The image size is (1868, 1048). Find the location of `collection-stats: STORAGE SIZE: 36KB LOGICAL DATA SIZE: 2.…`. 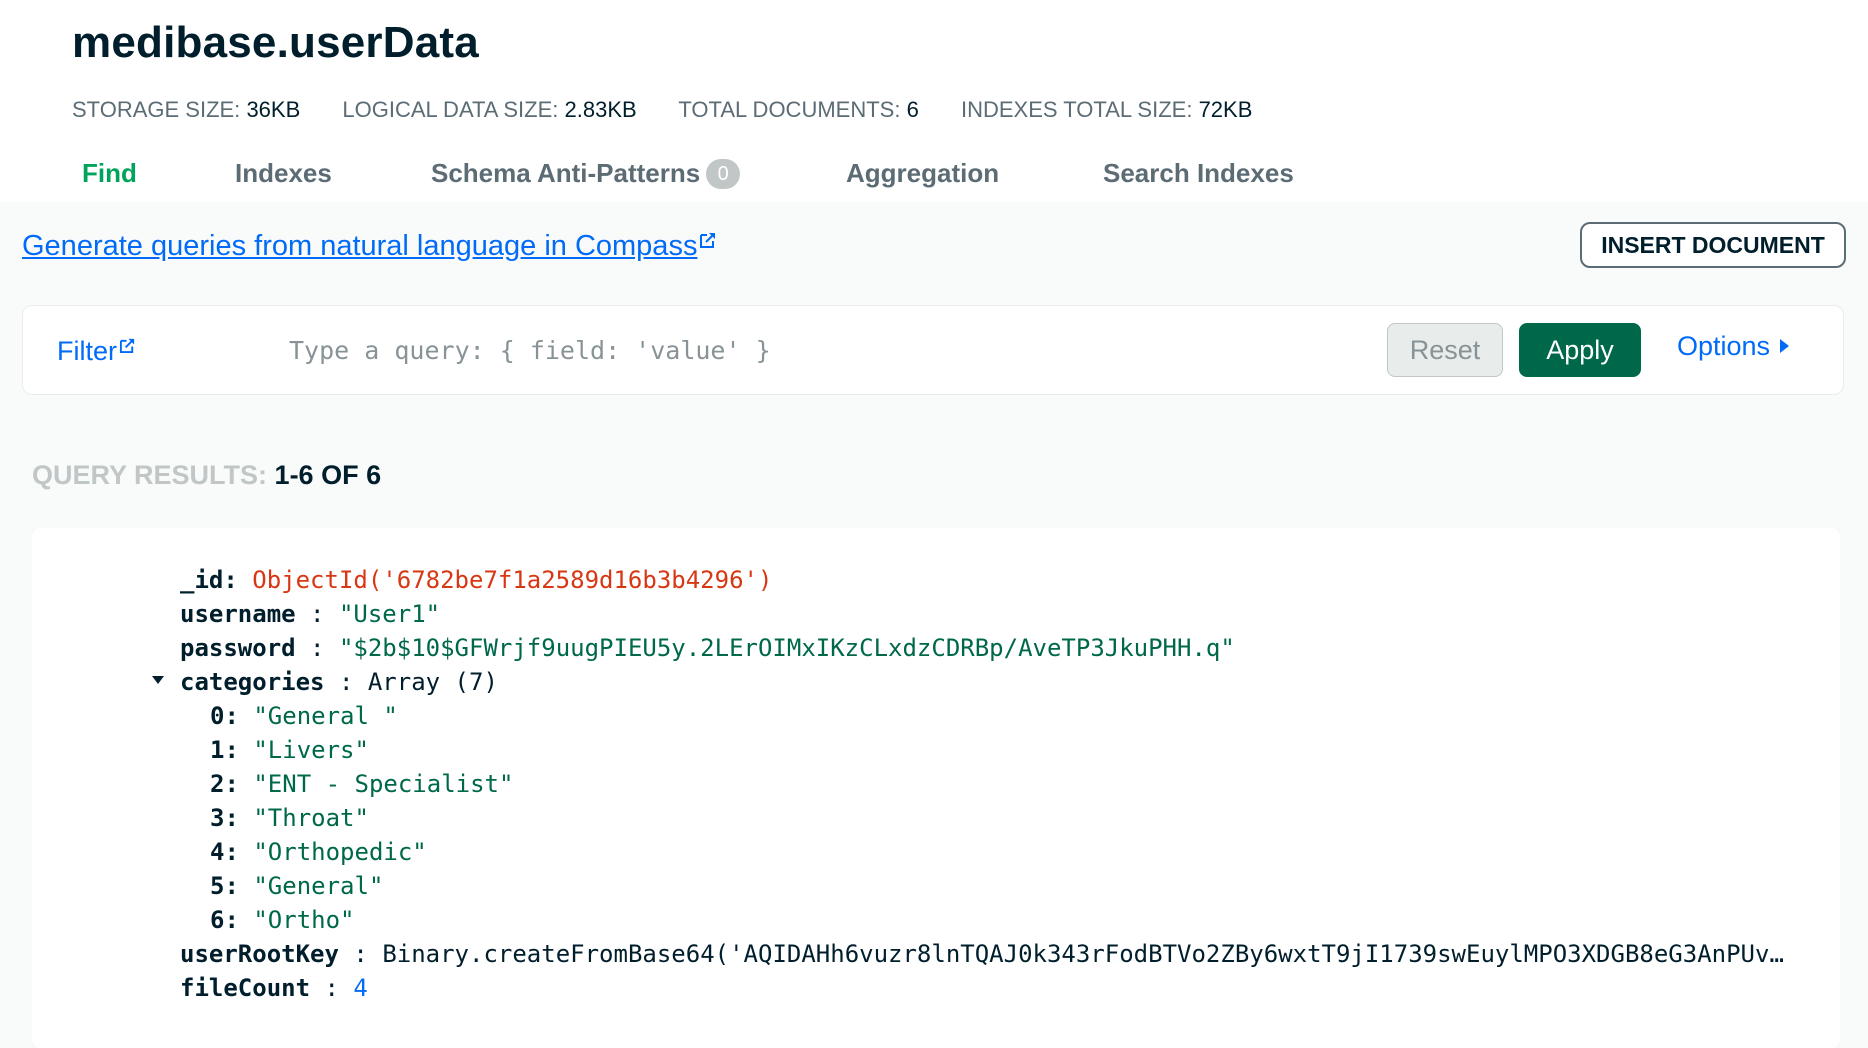

collection-stats: STORAGE SIZE: 36KB LOGICAL DATA SIZE: 2.… is located at coordinates (680, 110).